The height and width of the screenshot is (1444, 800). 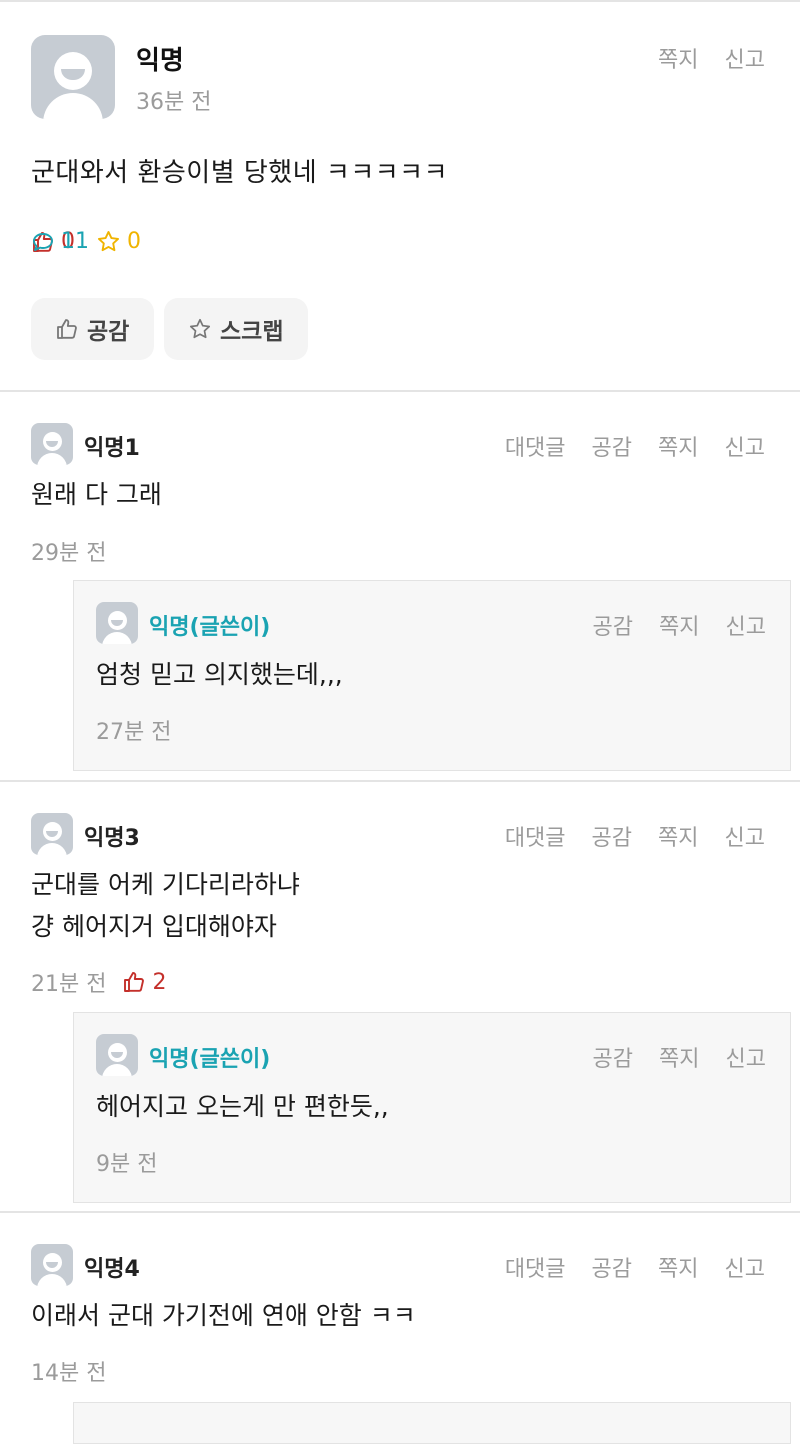 What do you see at coordinates (242, 1106) in the screenshot?
I see `reply-text: 헤어지고 오는게 만 편한듯,,` at bounding box center [242, 1106].